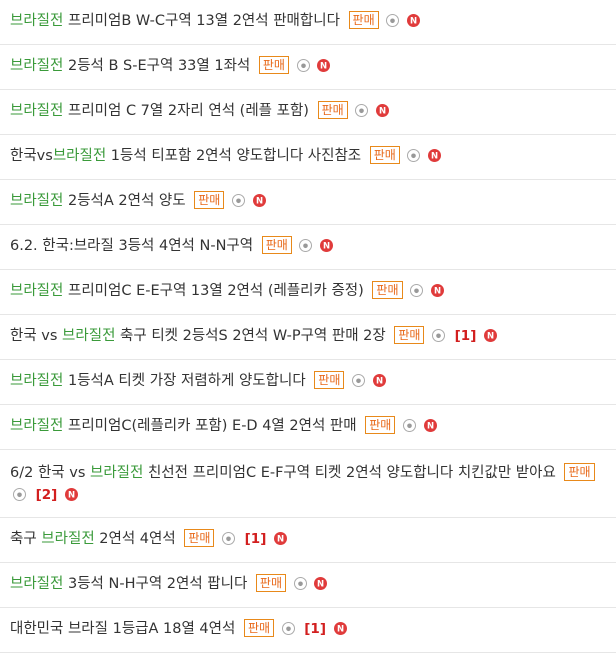 The height and width of the screenshot is (653, 616). Describe the element at coordinates (233, 156) in the screenshot. I see `post-title-suffix: 1등석 티포함 2연석 양도합니다 사진참조` at that location.